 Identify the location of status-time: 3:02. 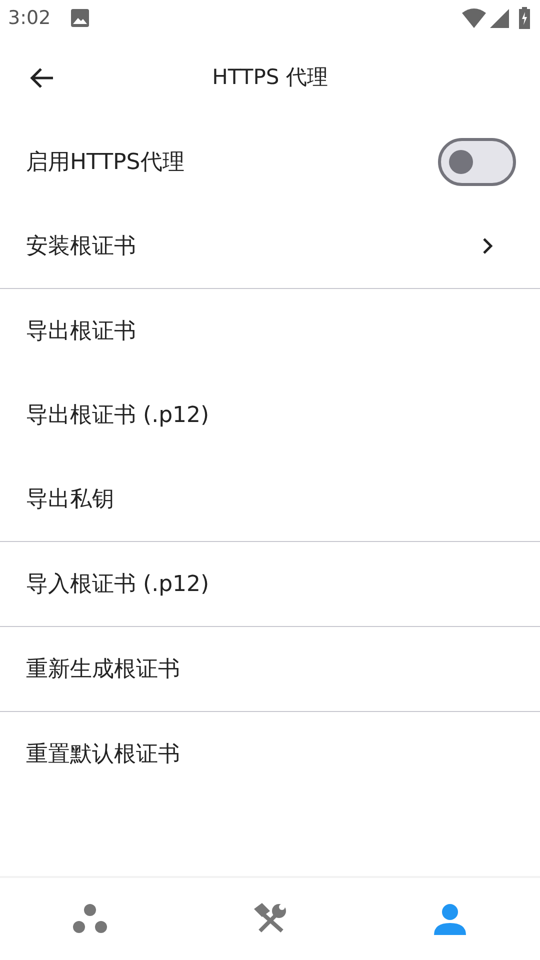
(29, 18).